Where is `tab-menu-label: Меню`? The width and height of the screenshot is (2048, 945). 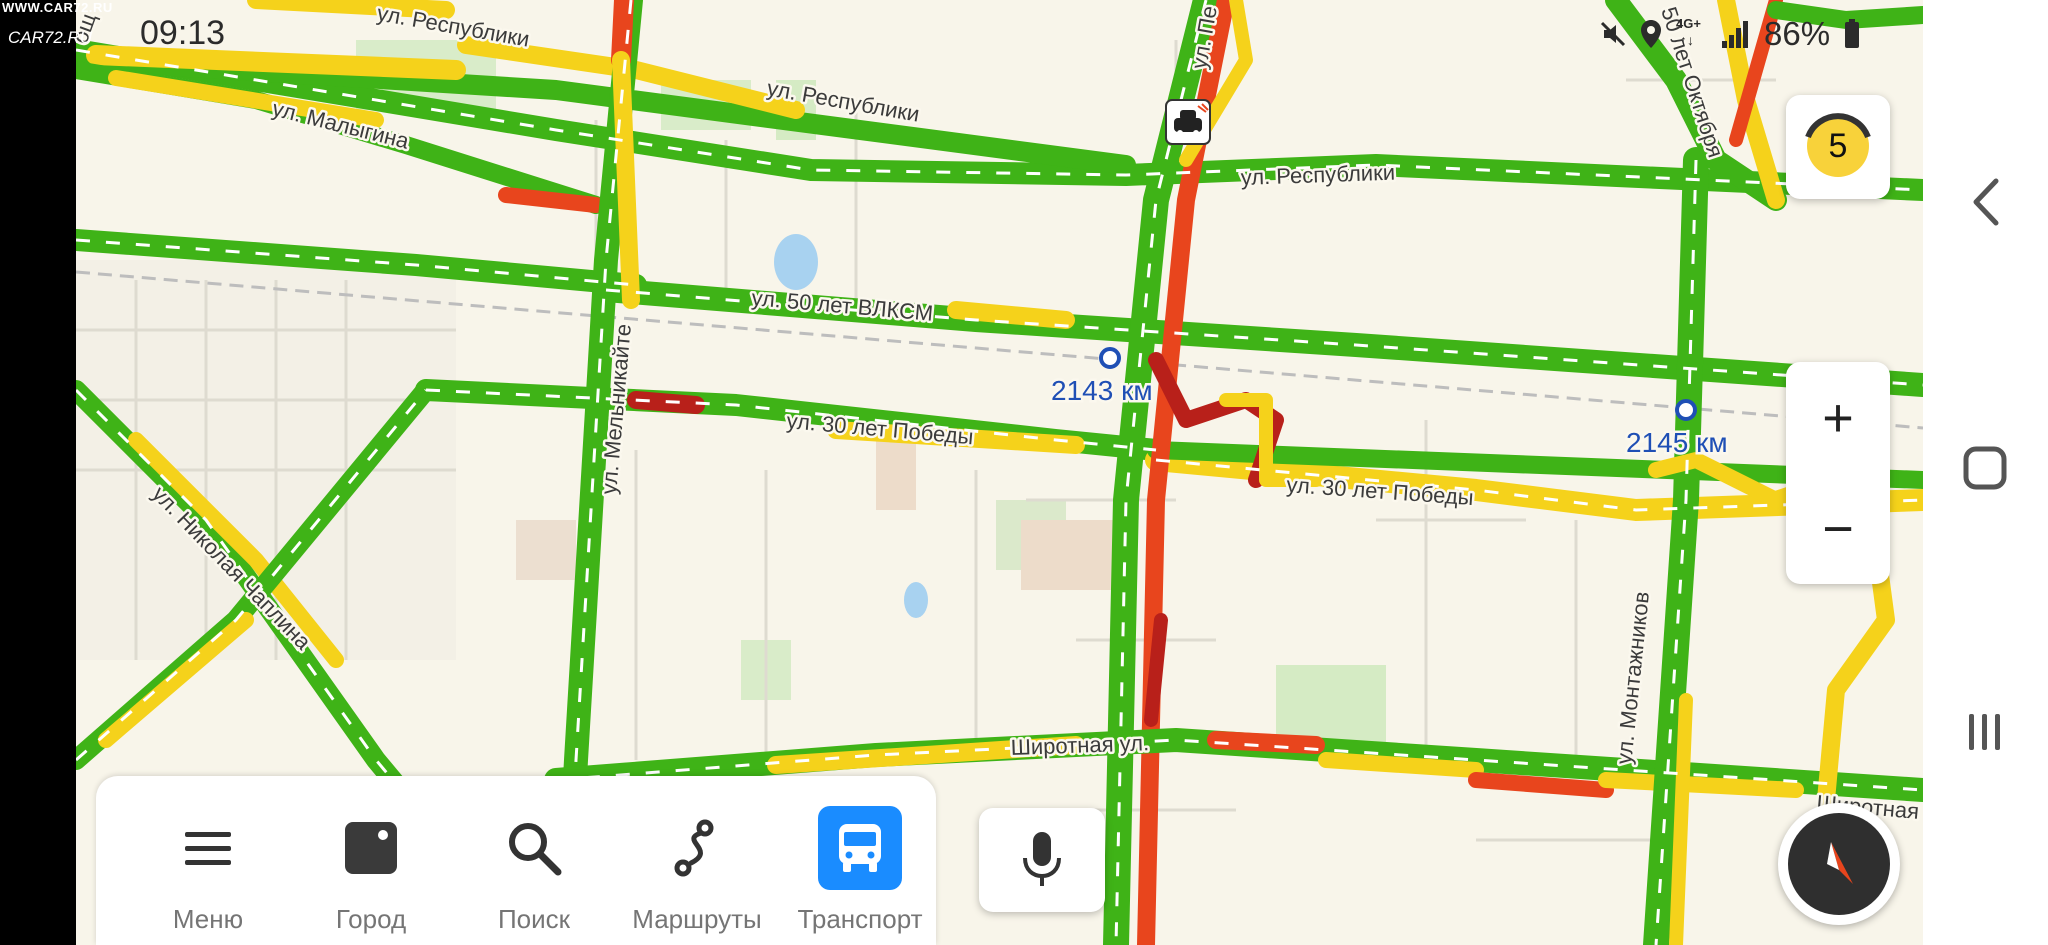 tab-menu-label: Меню is located at coordinates (208, 919).